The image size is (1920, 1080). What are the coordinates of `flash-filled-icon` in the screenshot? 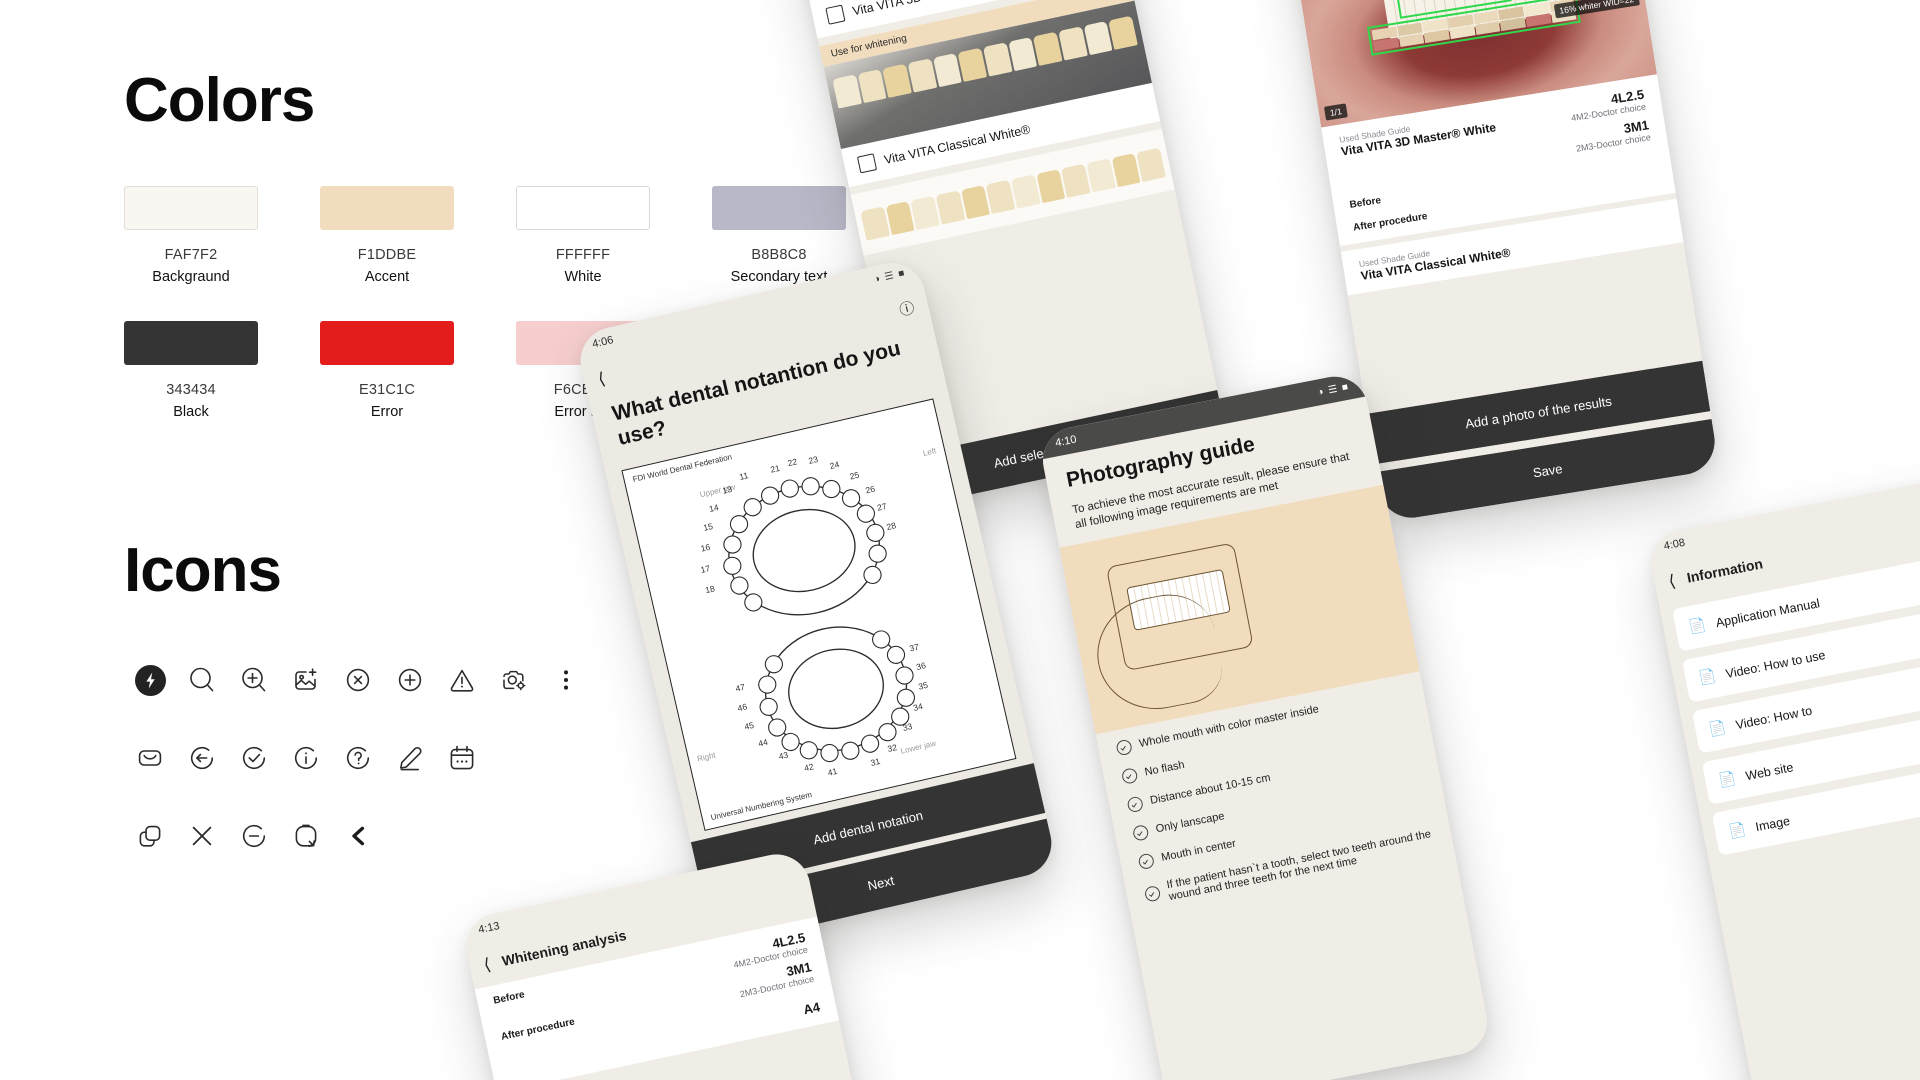 It's located at (150, 680).